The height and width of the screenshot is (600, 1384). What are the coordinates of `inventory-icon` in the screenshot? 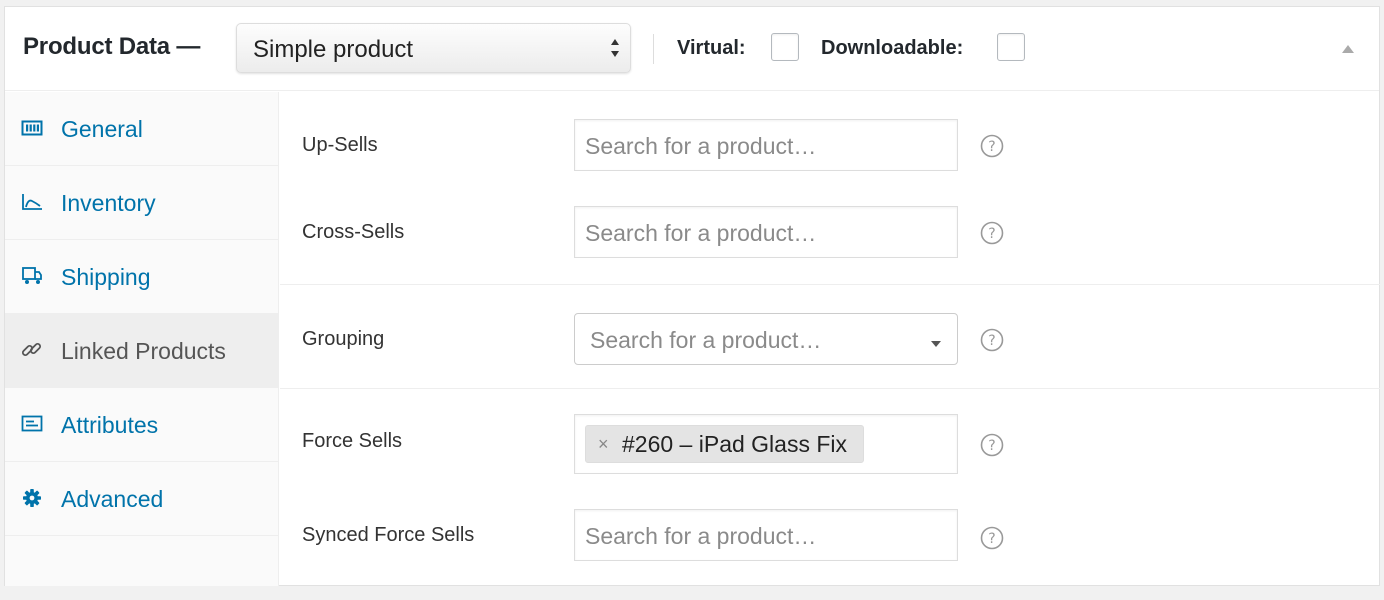 It's located at (32, 202).